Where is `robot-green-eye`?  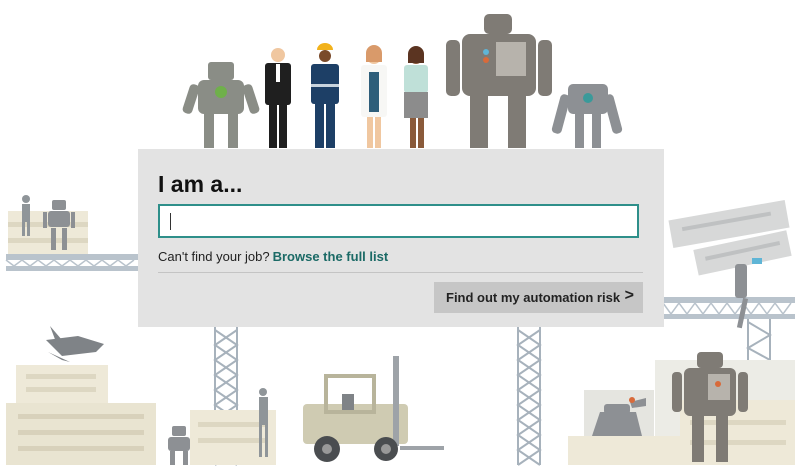 robot-green-eye is located at coordinates (221, 105).